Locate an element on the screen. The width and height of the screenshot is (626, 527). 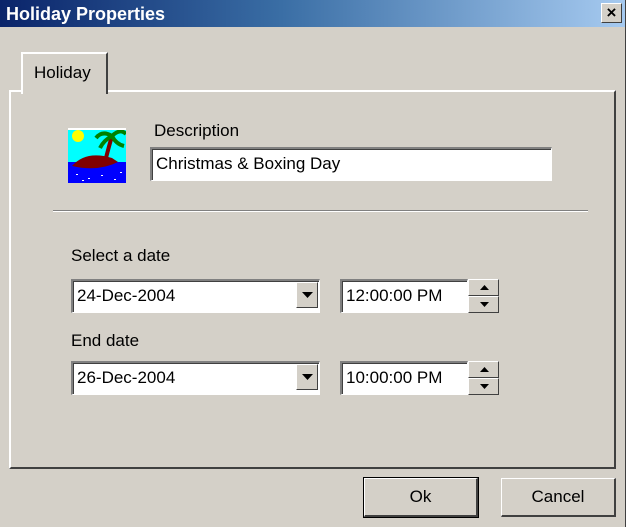
holiday-island-icon is located at coordinates (97, 155).